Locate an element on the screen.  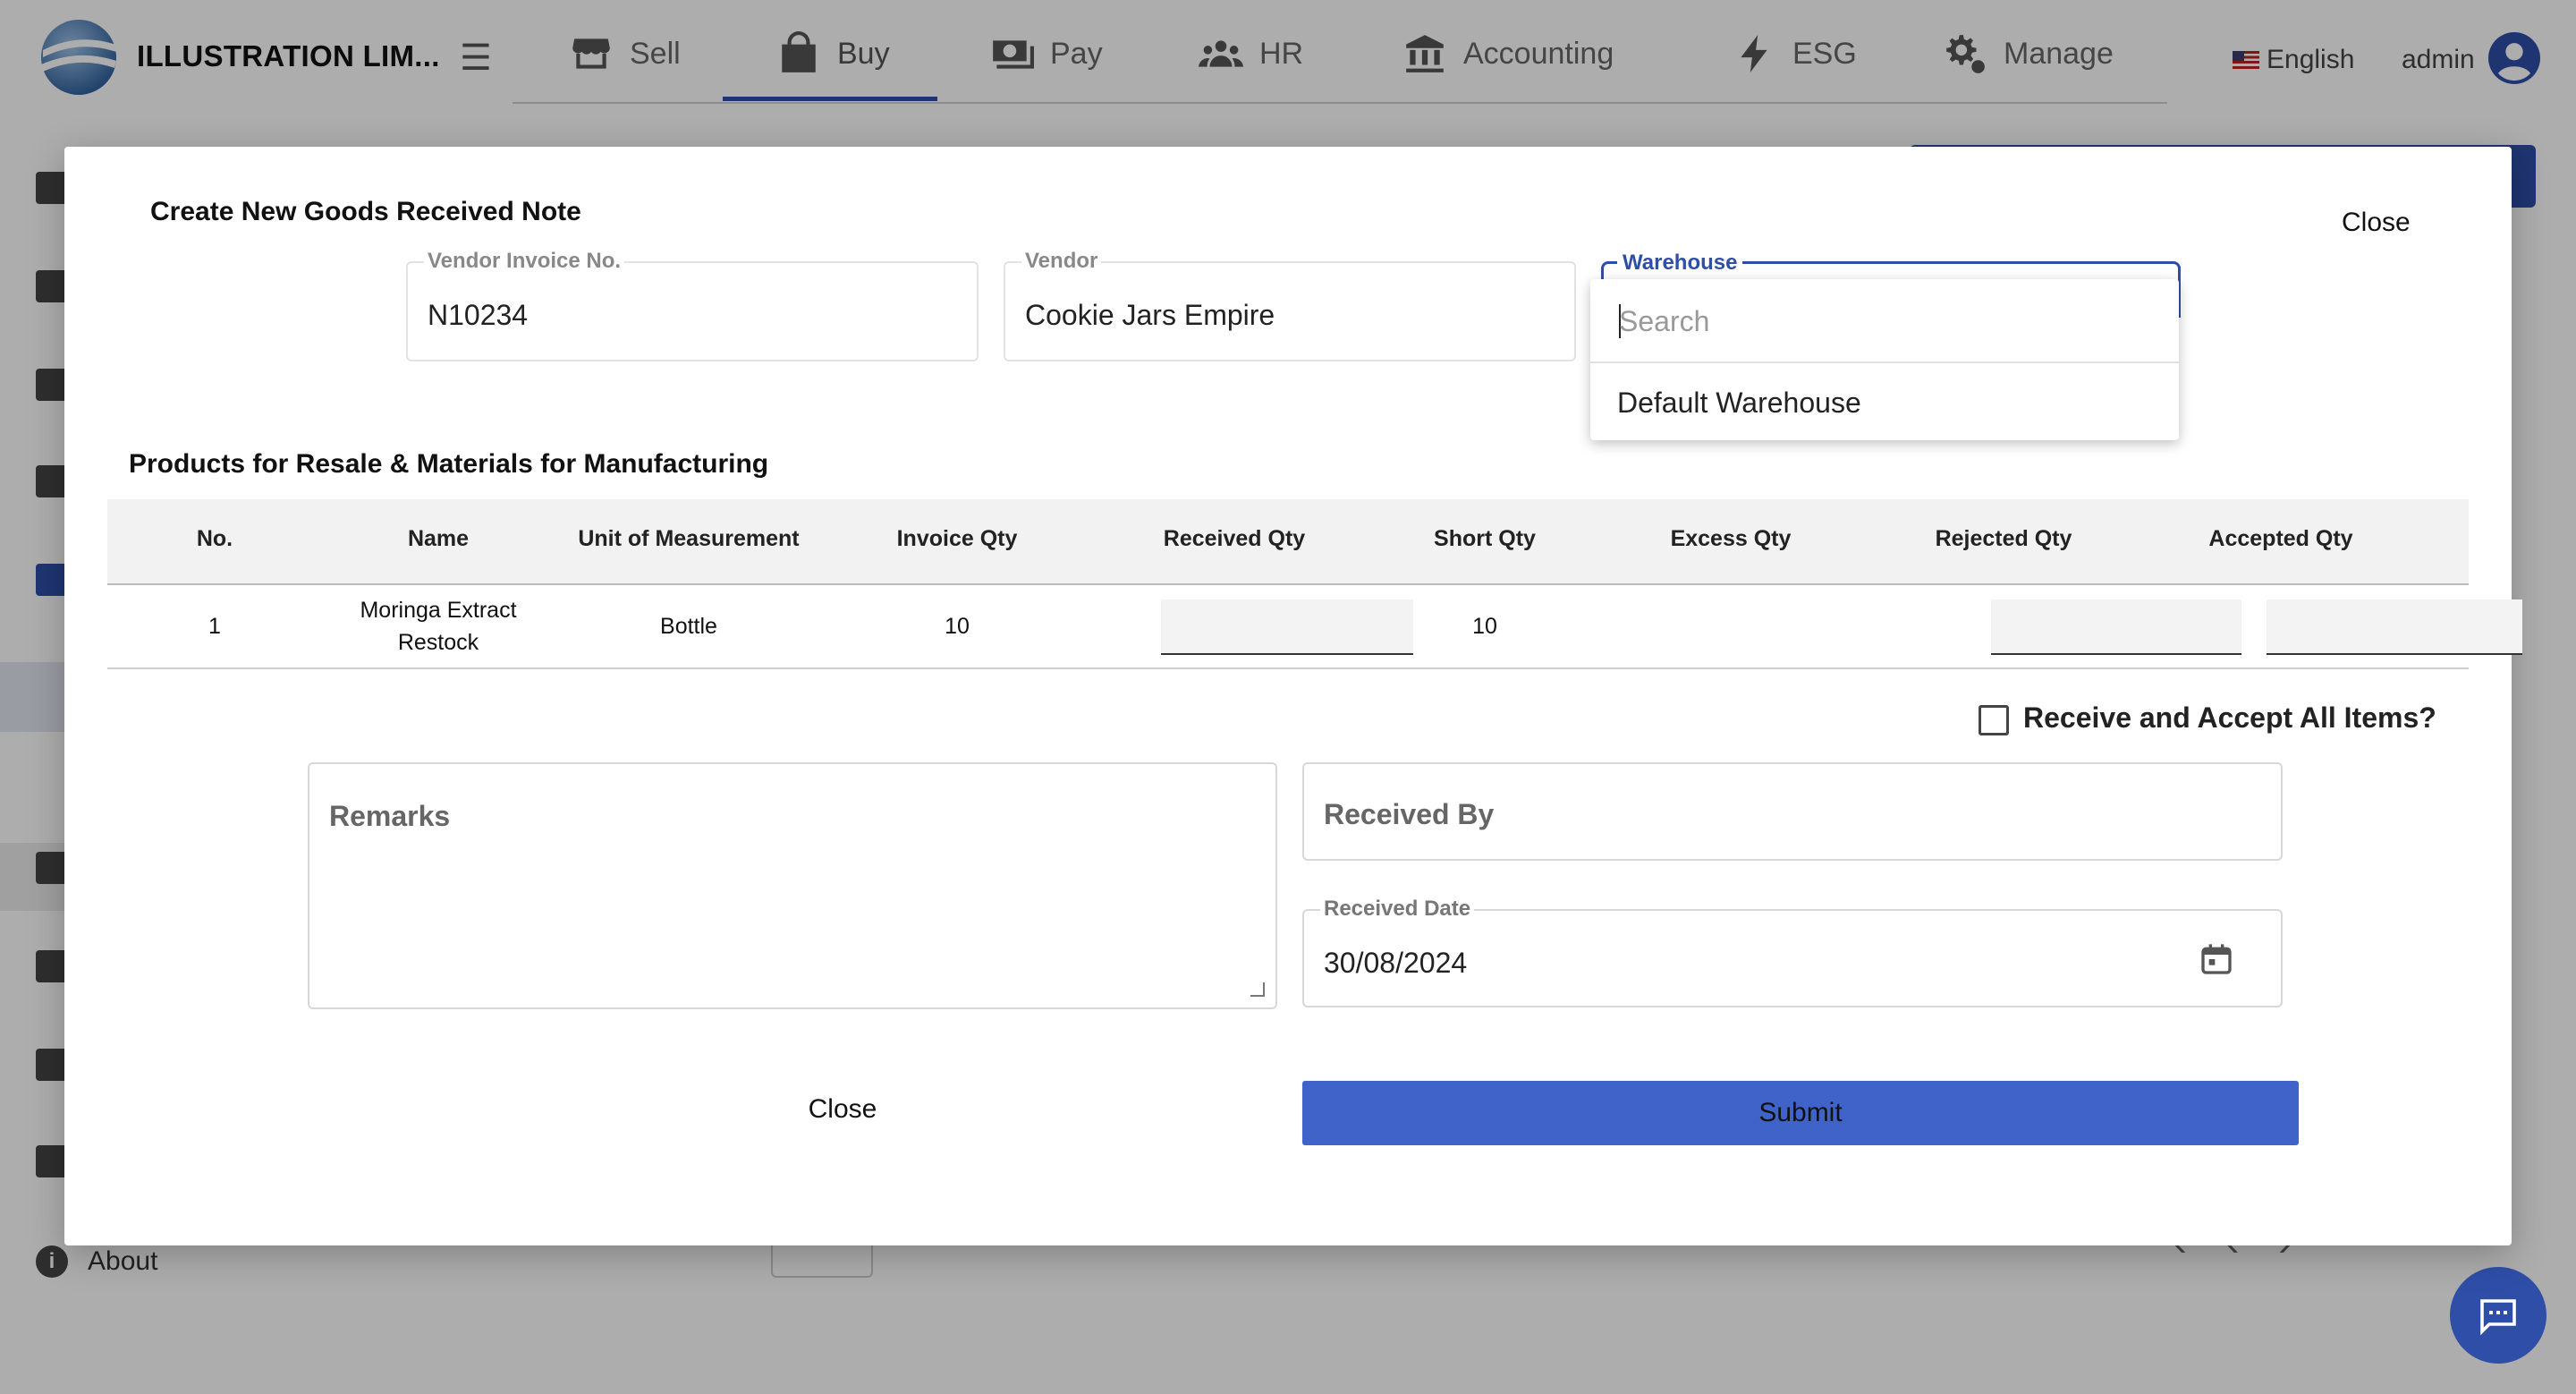
warehouse-label: Warehouse is located at coordinates (1680, 263).